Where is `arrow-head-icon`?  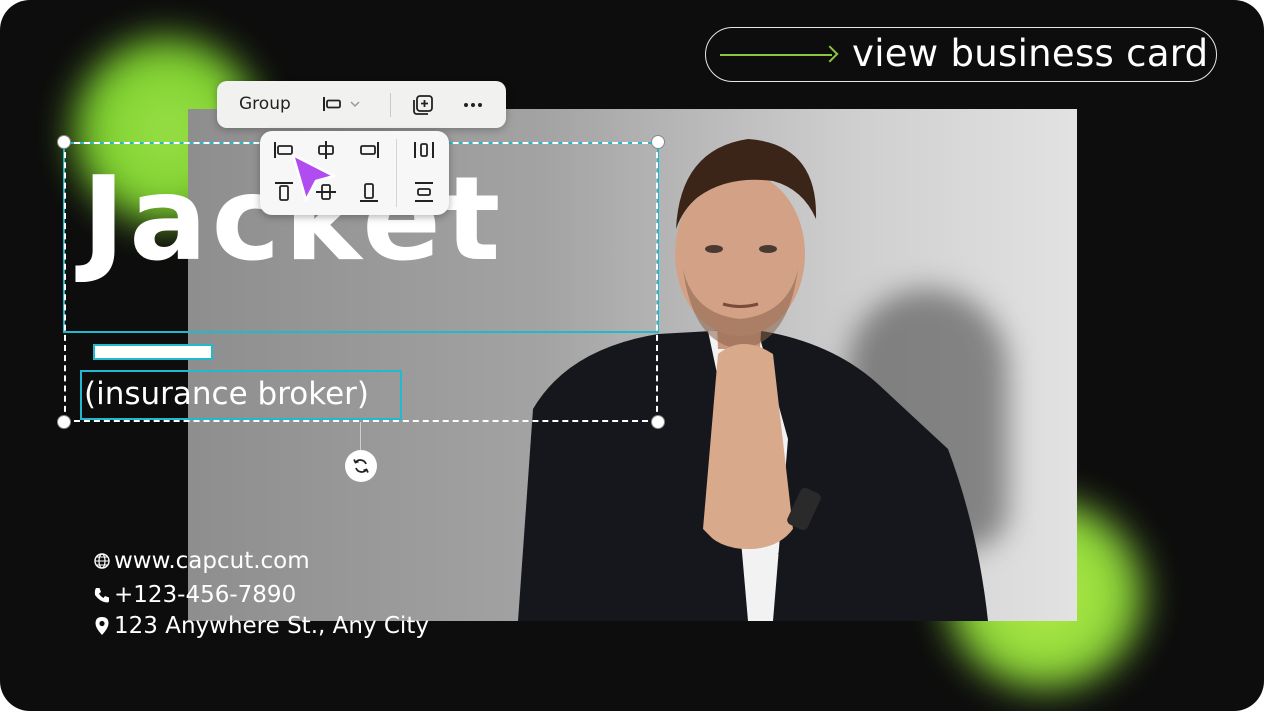
arrow-head-icon is located at coordinates (830, 54).